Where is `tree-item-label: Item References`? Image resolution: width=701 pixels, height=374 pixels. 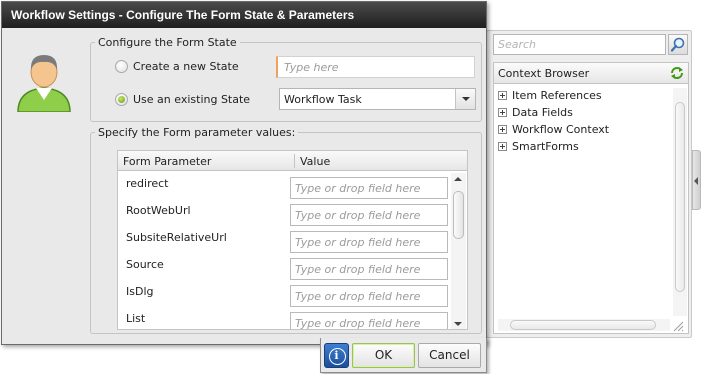 tree-item-label: Item References is located at coordinates (557, 95).